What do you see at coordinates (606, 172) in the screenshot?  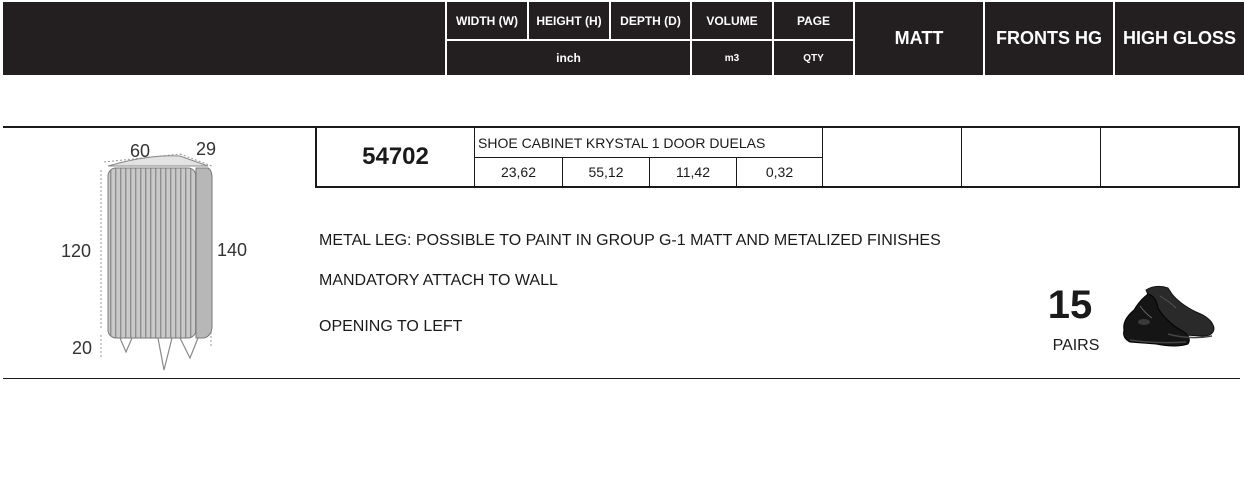 I see `product-height-value: 55,12` at bounding box center [606, 172].